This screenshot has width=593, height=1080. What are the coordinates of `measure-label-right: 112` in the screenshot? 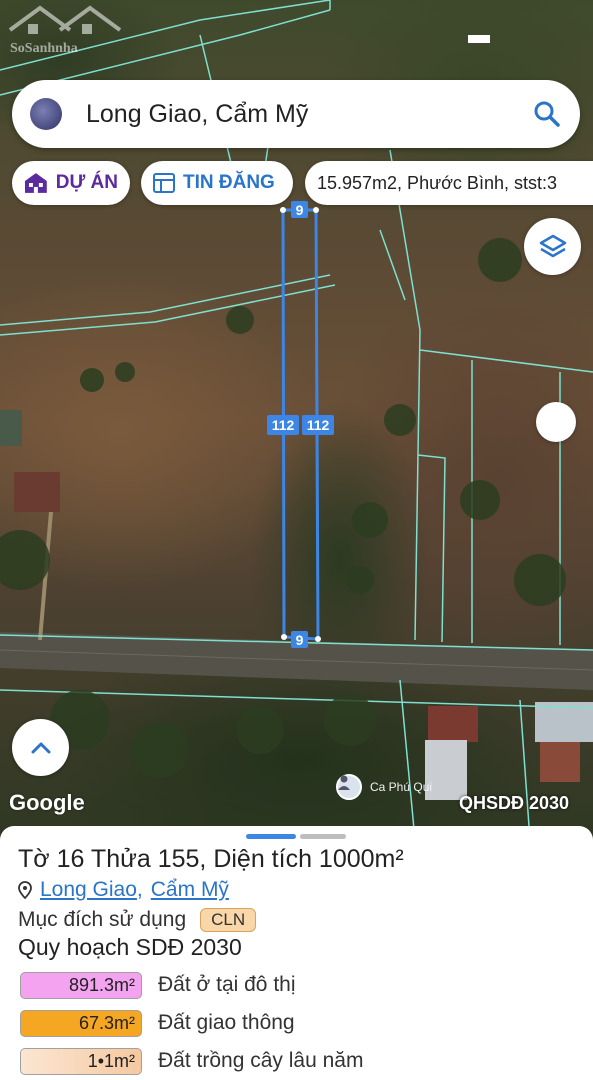 It's located at (318, 425).